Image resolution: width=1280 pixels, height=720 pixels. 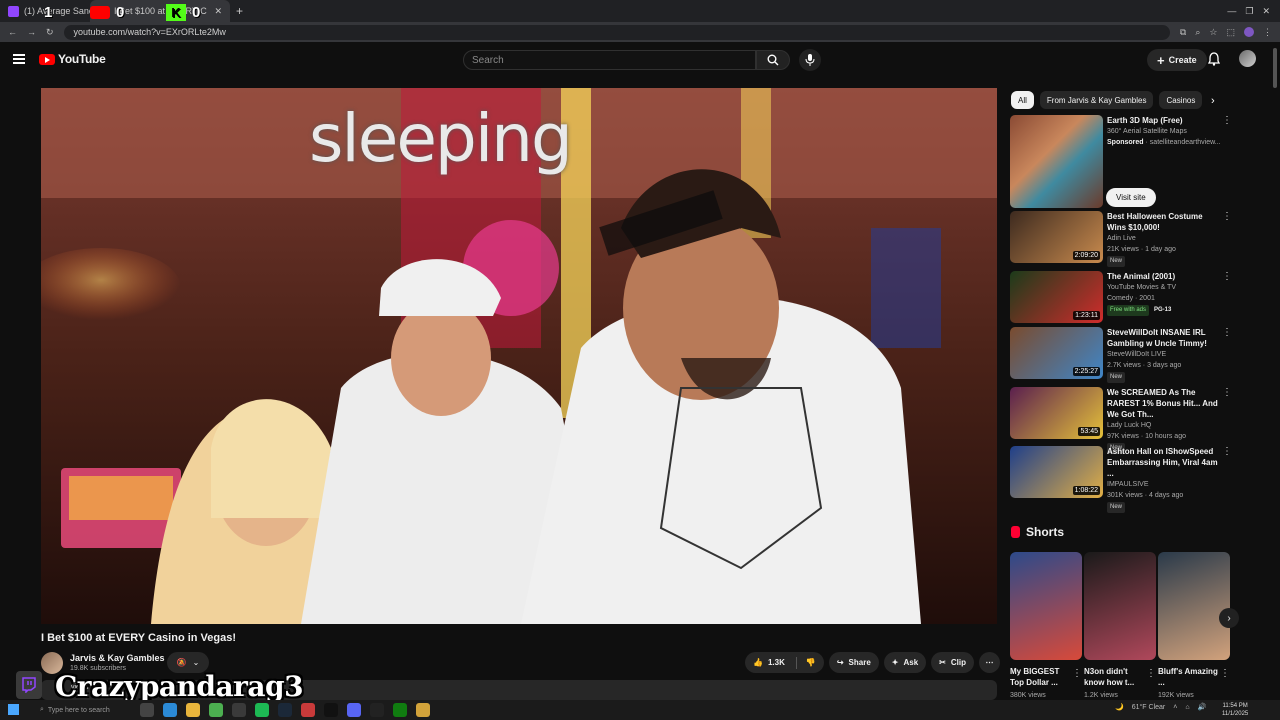 What do you see at coordinates (1267, 32) in the screenshot?
I see `browser-menu-icon: ⋮` at bounding box center [1267, 32].